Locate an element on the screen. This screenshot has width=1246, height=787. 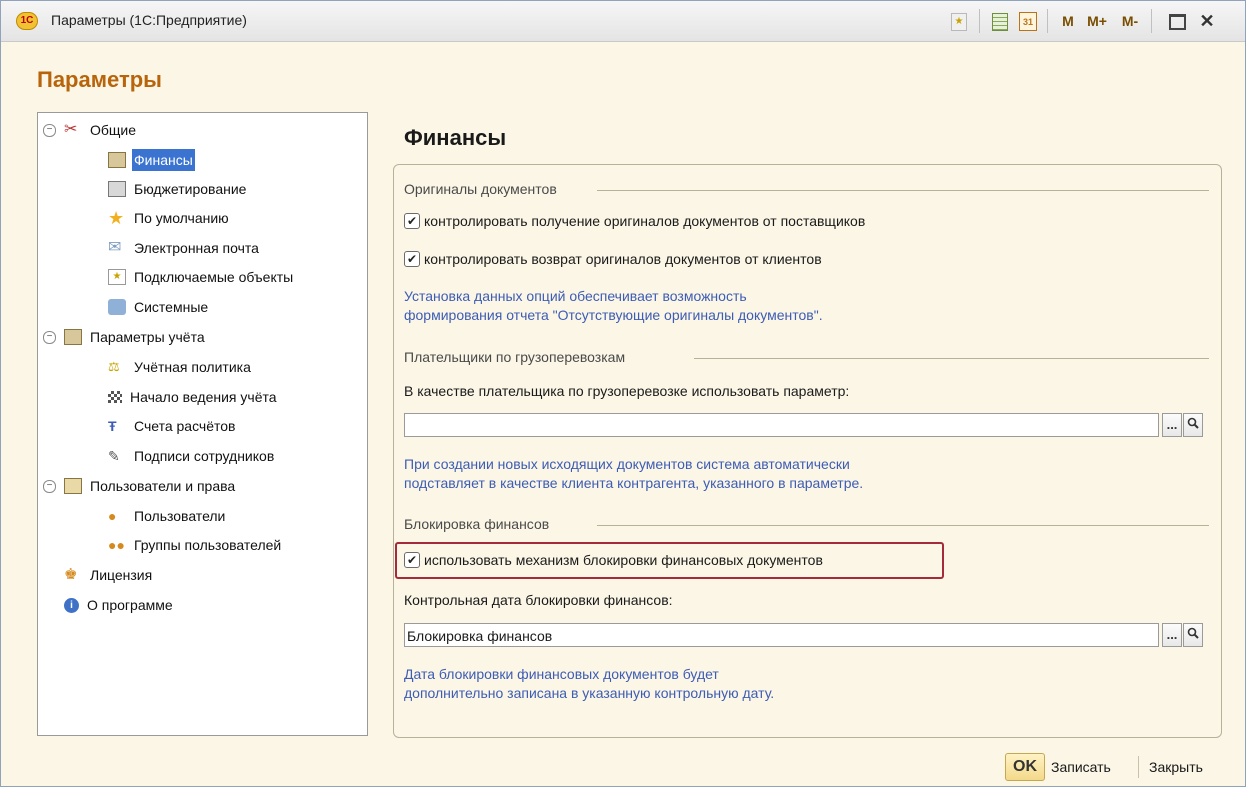
tree-item-label: Лицензия is located at coordinates (121, 575).